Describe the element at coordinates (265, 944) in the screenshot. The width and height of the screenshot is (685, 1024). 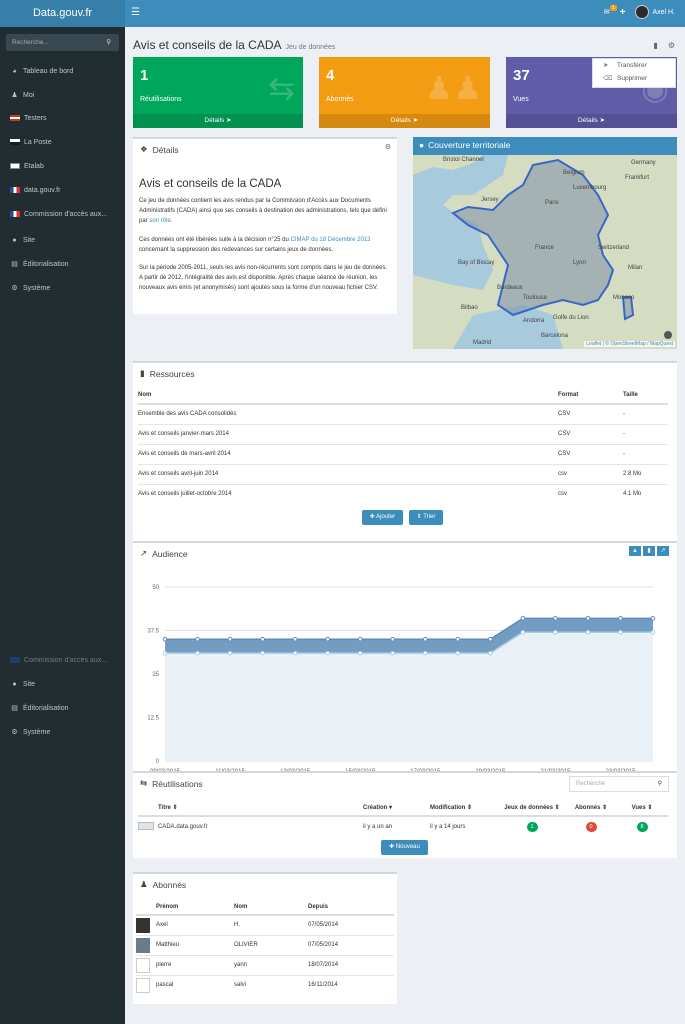
I see `table-row: Matthieu OLIVIER 07/05/2014` at that location.